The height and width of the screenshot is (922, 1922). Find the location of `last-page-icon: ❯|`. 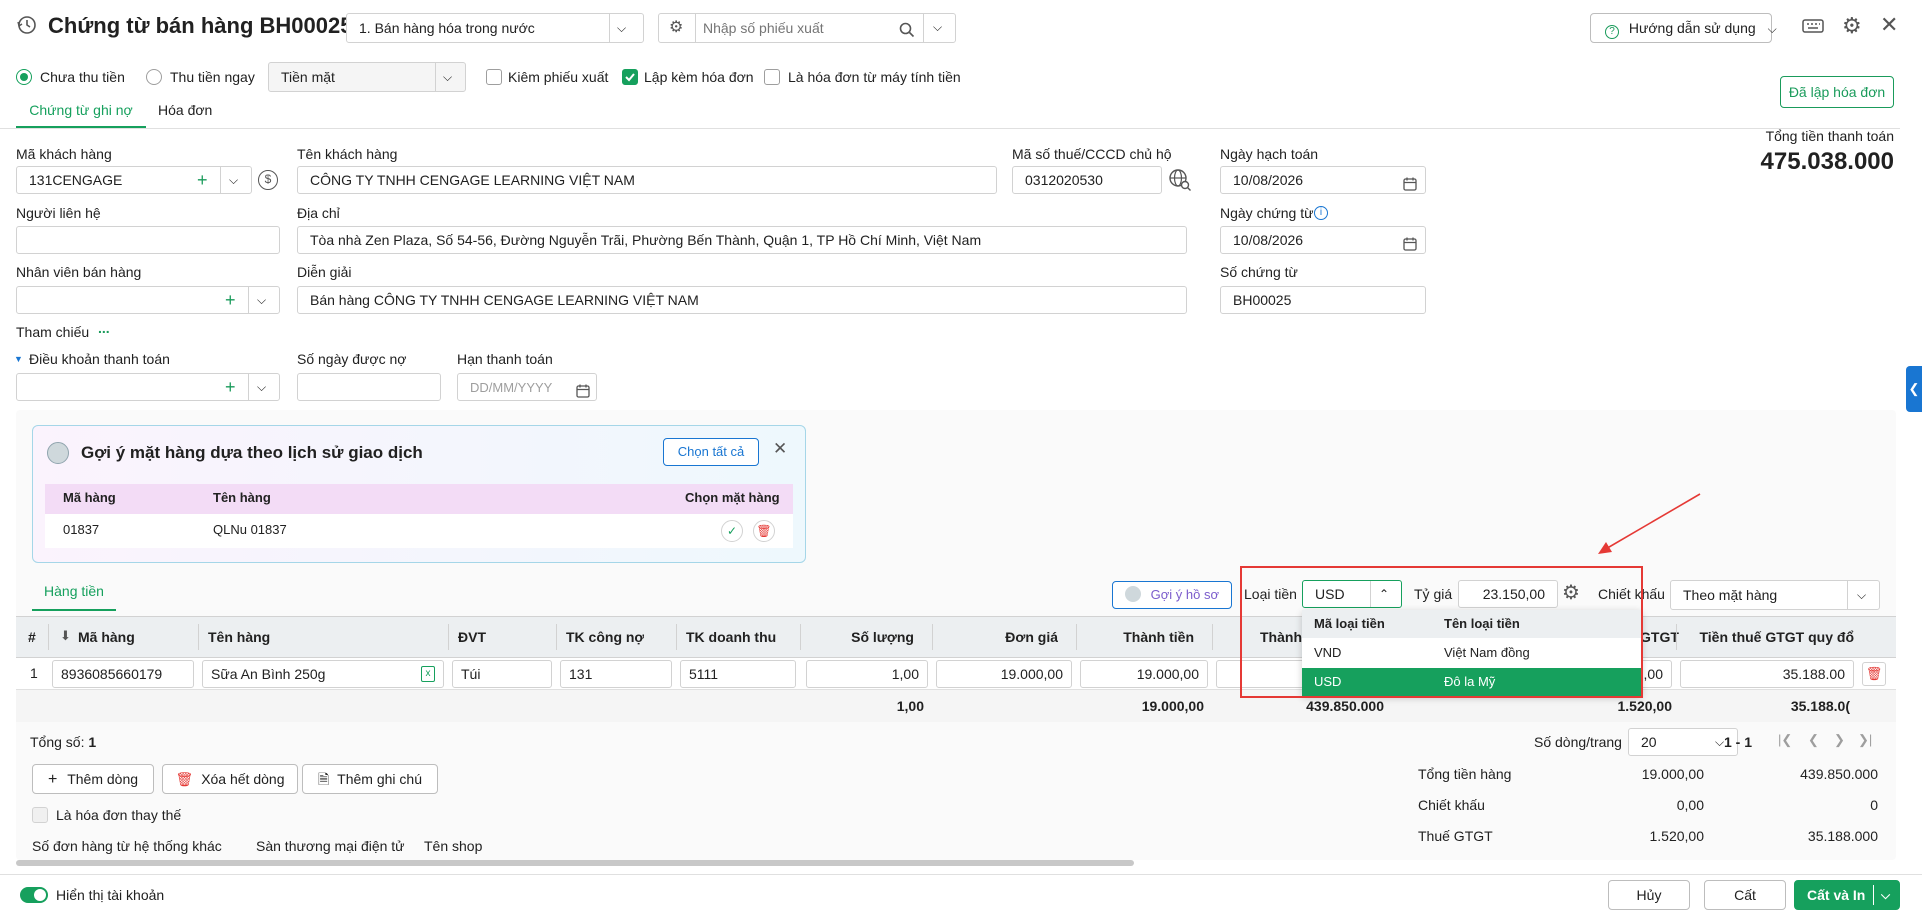

last-page-icon: ❯| is located at coordinates (1865, 740).